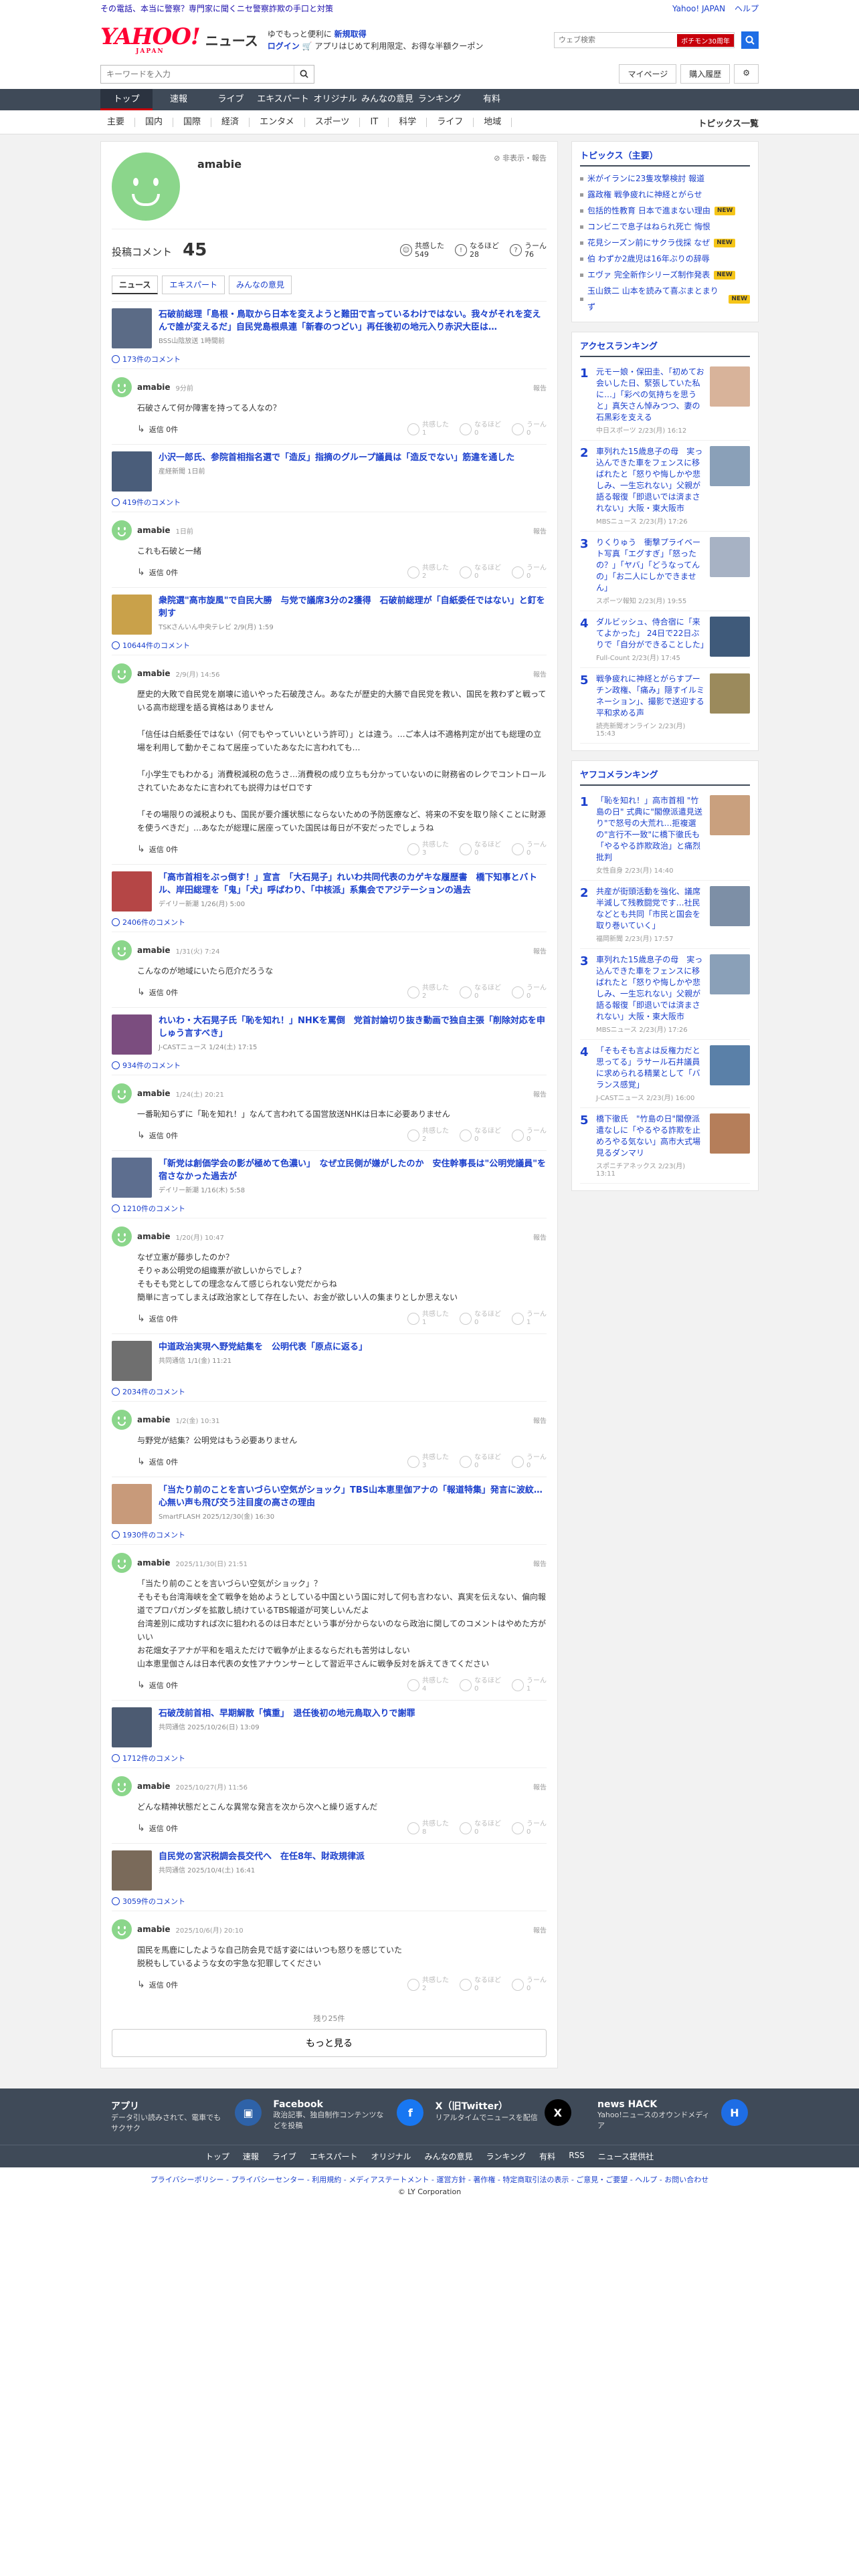 This screenshot has width=859, height=2576. Describe the element at coordinates (428, 1828) in the screenshot. I see `react-empathy-button: 共感した 8` at that location.